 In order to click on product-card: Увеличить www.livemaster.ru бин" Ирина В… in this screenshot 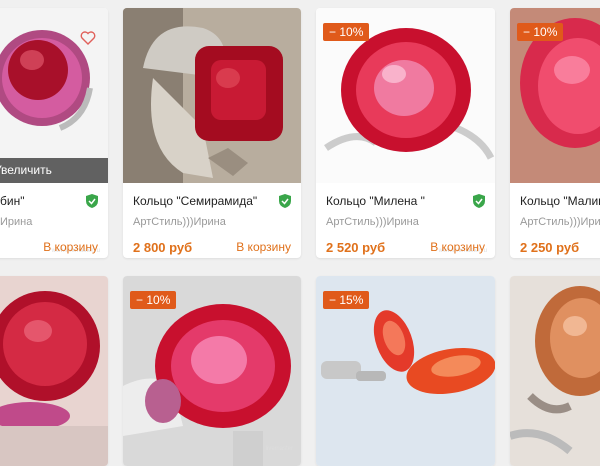, I will do `click(54, 133)`.